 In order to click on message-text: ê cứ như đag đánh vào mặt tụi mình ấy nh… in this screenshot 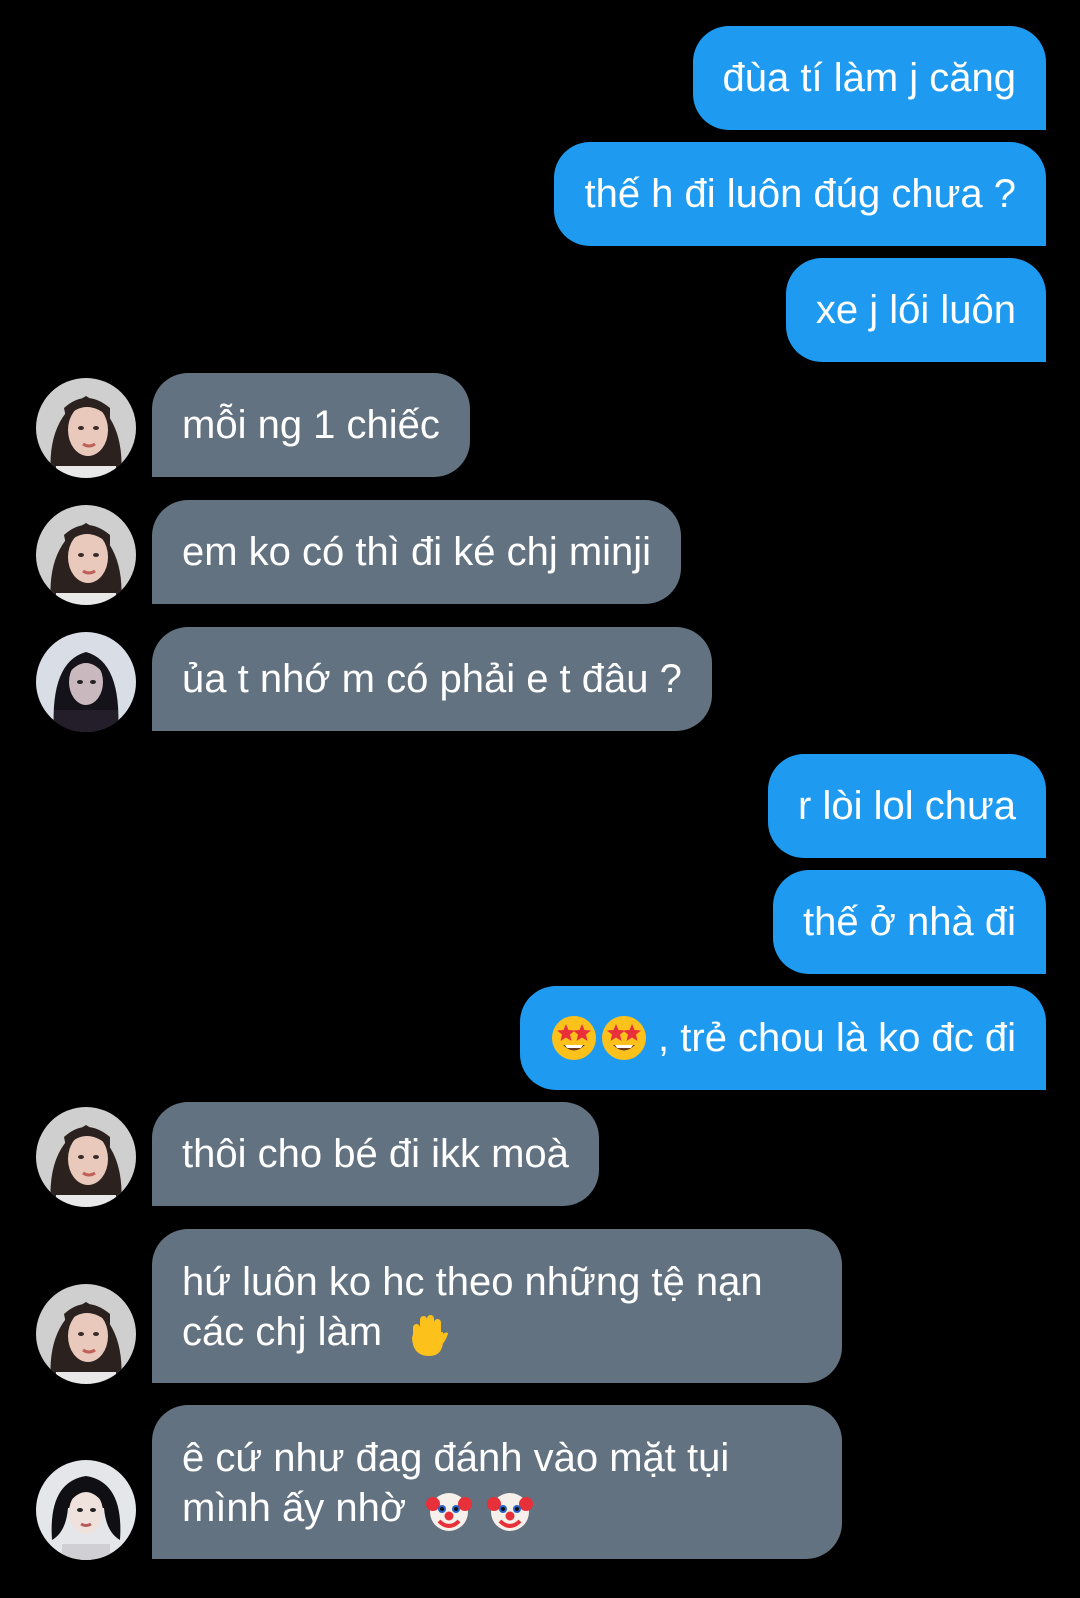, I will do `click(455, 1483)`.